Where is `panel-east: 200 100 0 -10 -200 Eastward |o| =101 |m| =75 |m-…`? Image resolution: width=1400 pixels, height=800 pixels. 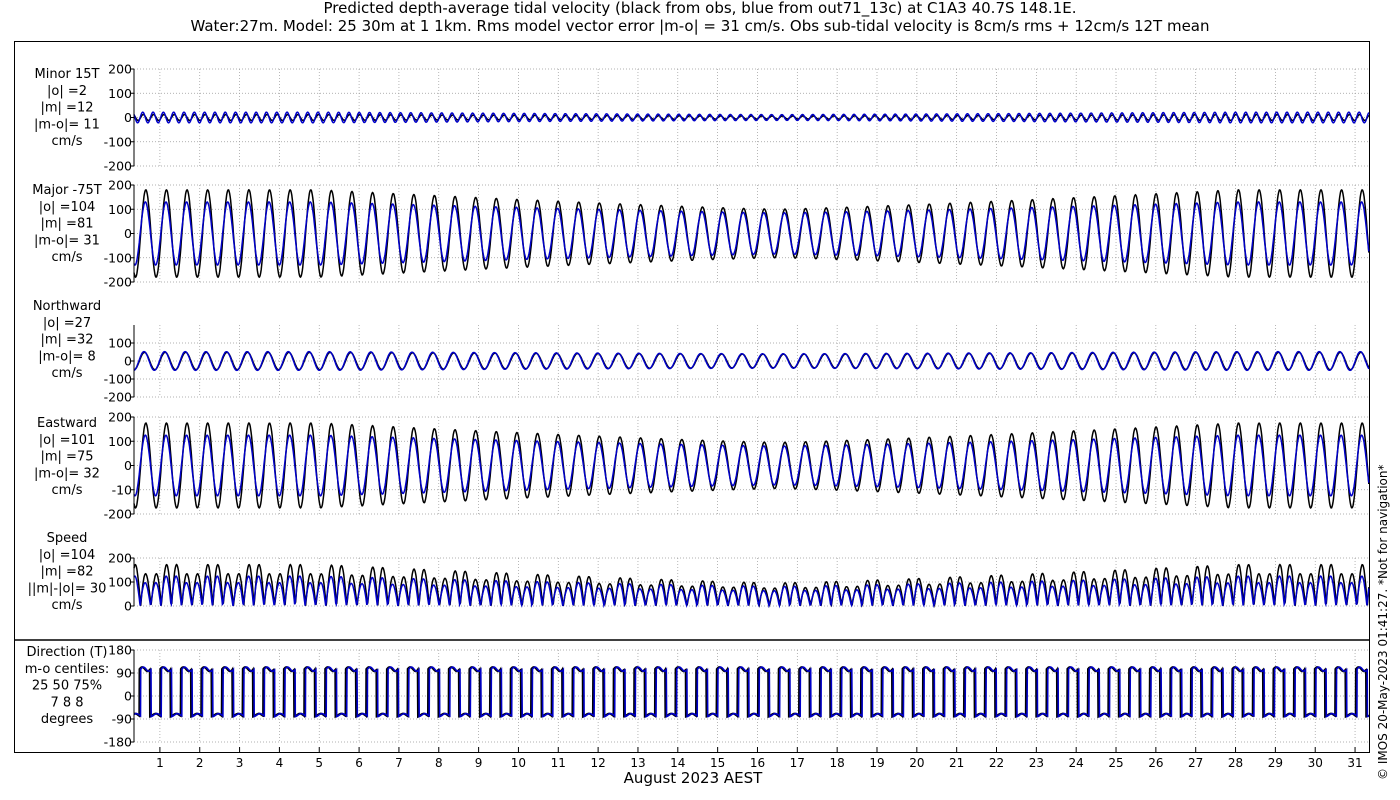 panel-east: 200 100 0 -10 -200 Eastward |o| =101 |m| =75 |m-… is located at coordinates (702, 466).